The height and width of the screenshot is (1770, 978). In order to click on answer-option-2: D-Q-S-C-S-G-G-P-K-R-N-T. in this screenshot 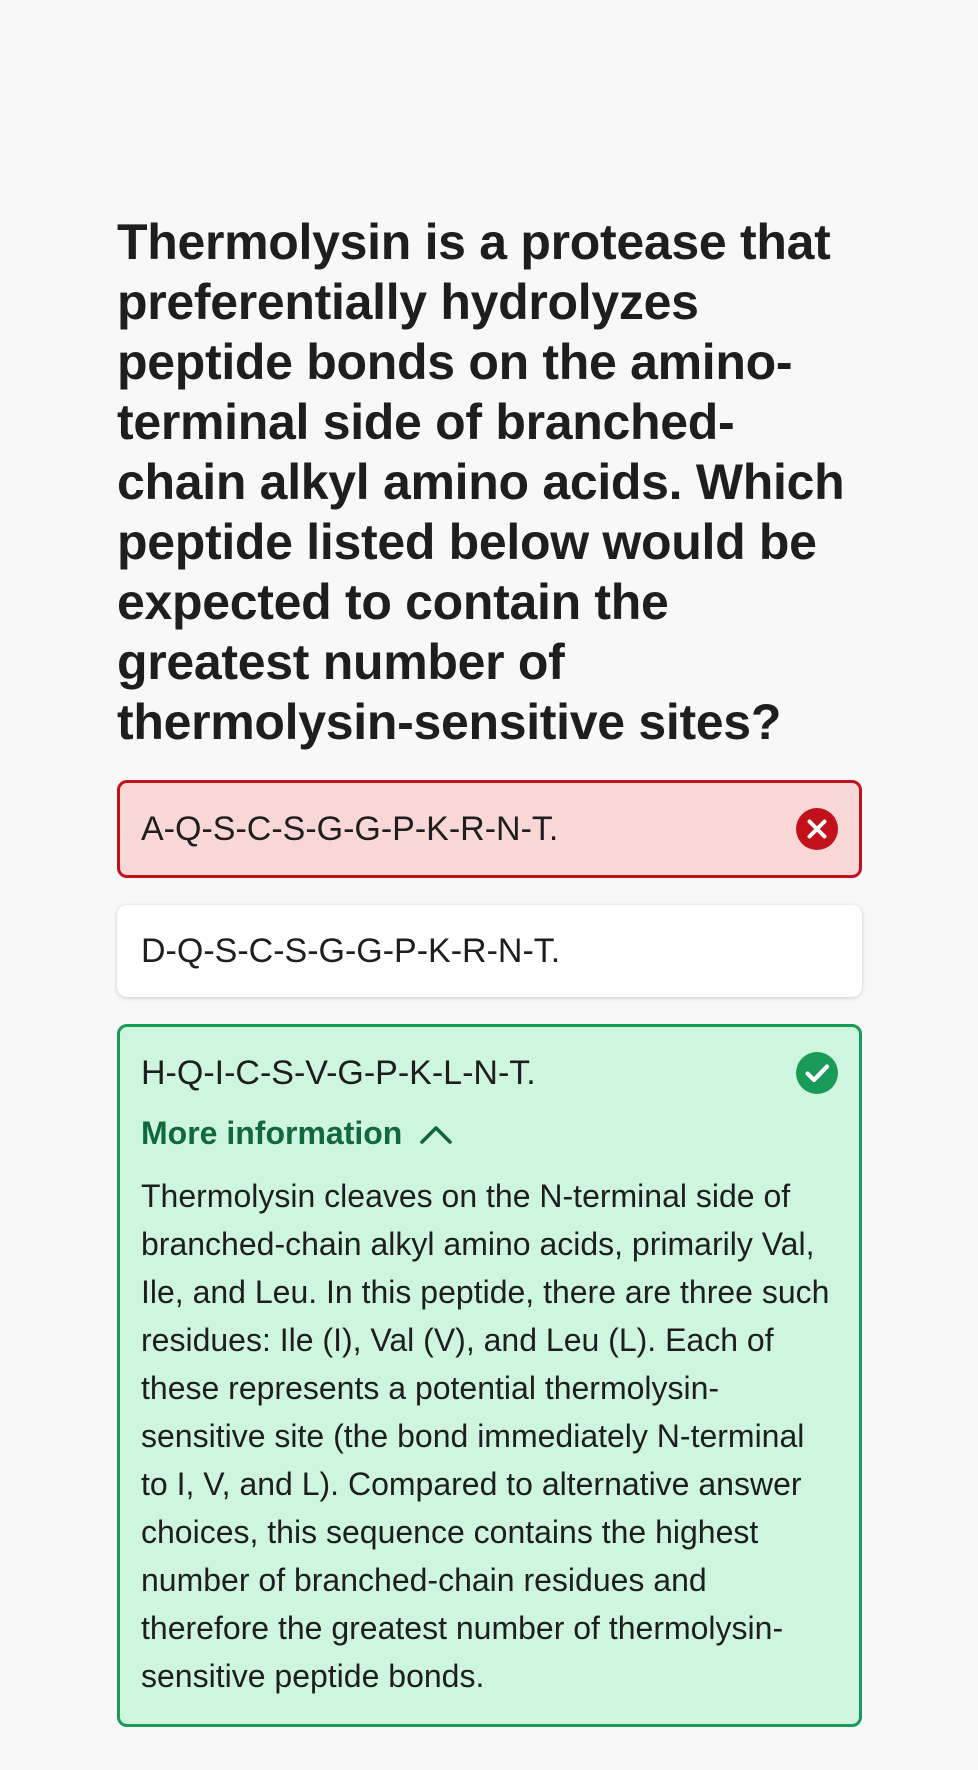, I will do `click(489, 951)`.